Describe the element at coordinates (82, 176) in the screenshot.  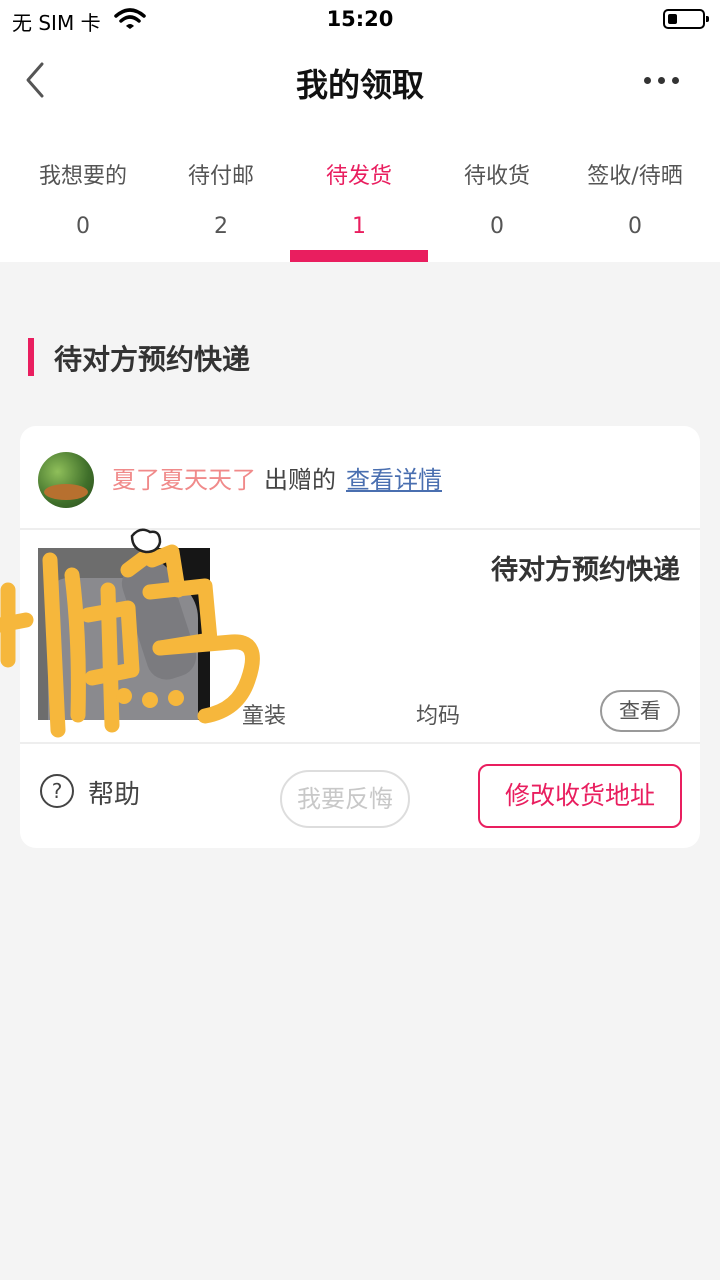
I see `tab-label: 我想要的` at that location.